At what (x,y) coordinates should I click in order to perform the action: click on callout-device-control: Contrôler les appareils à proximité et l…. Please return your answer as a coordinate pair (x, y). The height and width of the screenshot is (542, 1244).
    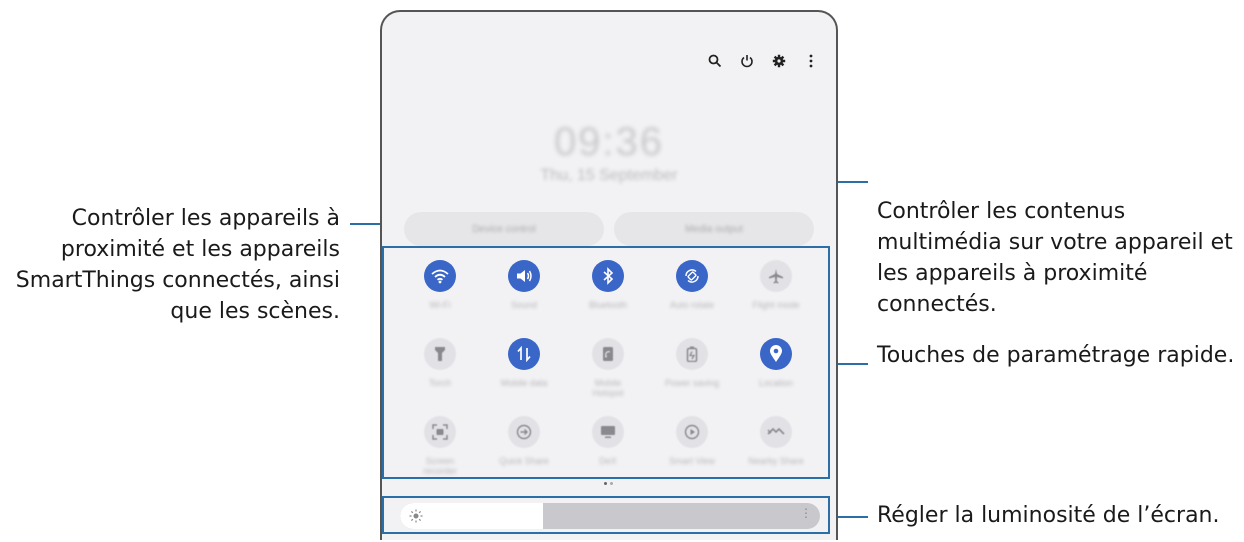
    Looking at the image, I should click on (177, 265).